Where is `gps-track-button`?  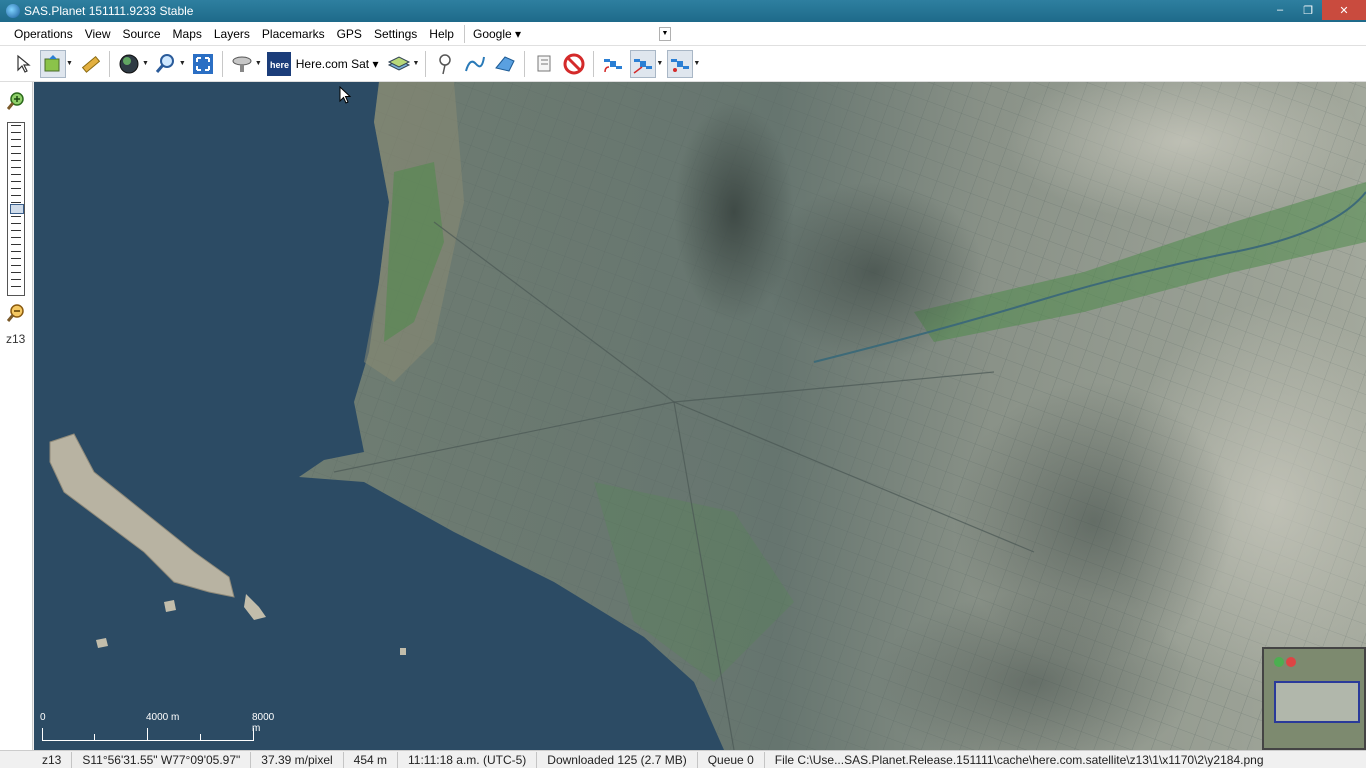
gps-track-button is located at coordinates (643, 63).